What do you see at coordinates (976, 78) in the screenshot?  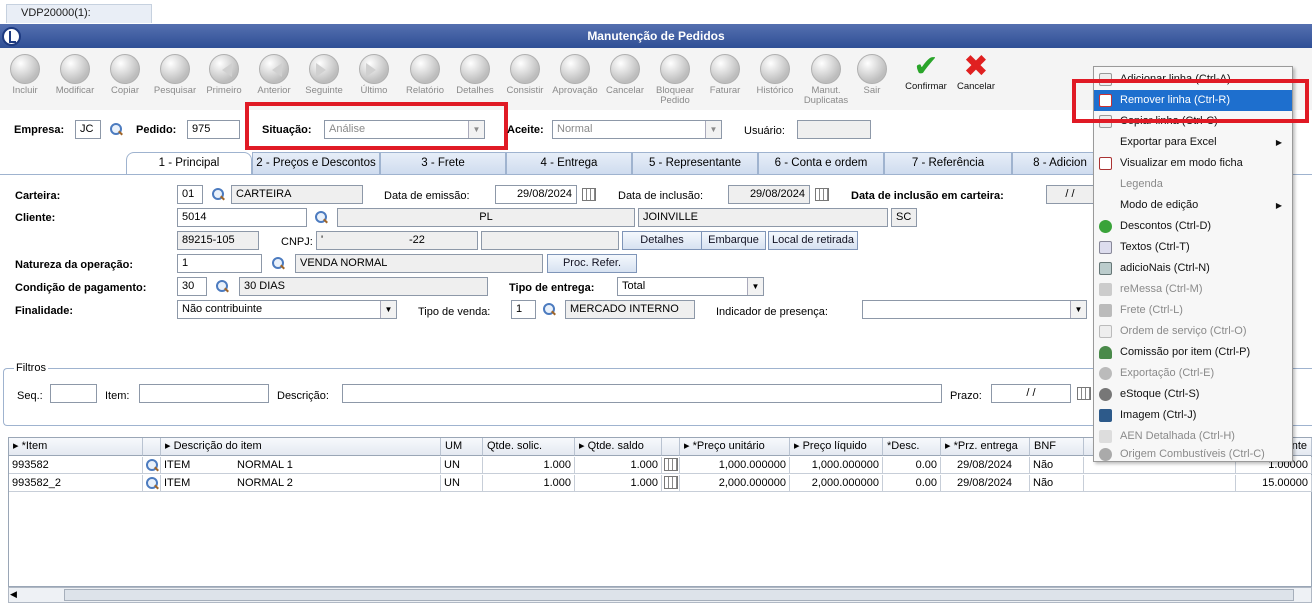 I see `cancelar-button: ✖ Cancelar` at bounding box center [976, 78].